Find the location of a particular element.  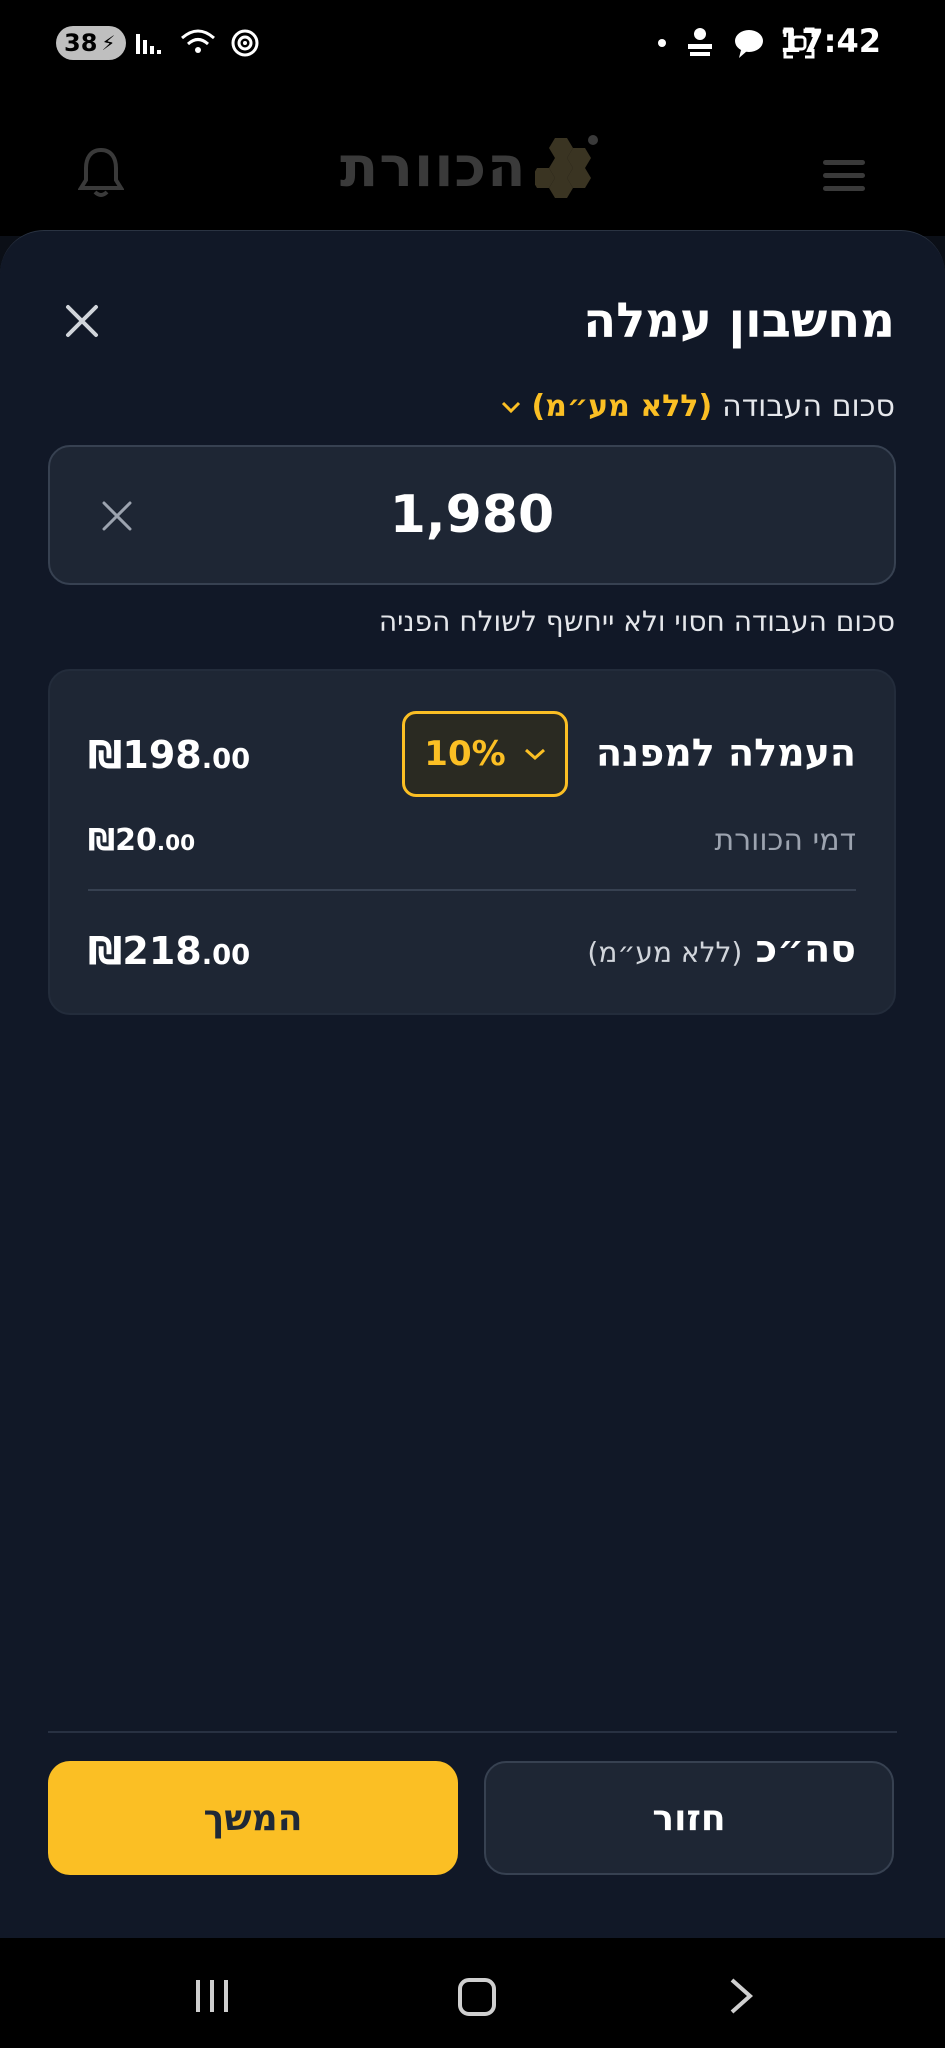

total-amount-dec: .00 is located at coordinates (226, 955).